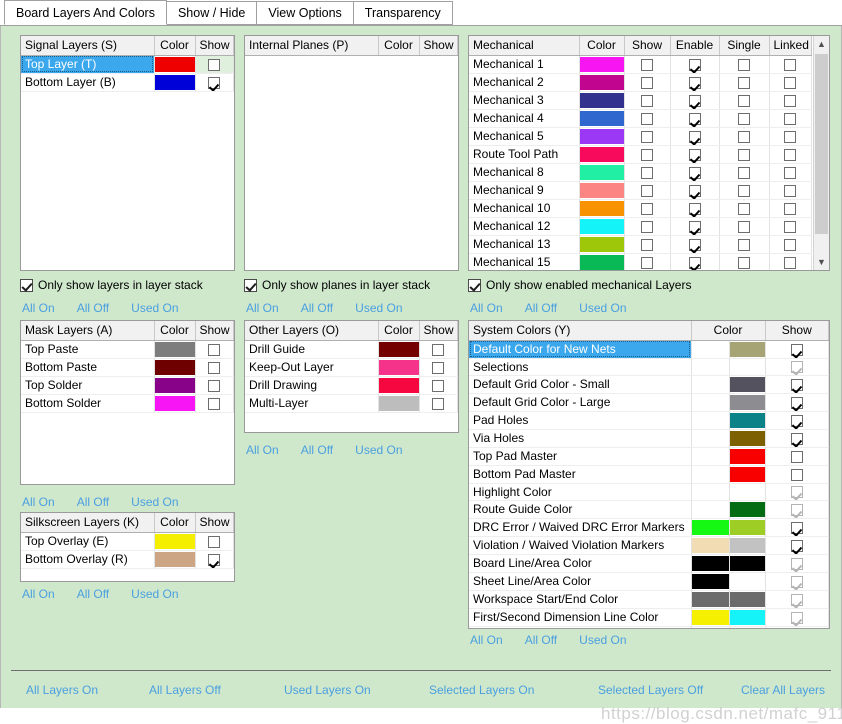  I want to click on table-row: DRC Error / Waived DRC Error Markers, so click(649, 527).